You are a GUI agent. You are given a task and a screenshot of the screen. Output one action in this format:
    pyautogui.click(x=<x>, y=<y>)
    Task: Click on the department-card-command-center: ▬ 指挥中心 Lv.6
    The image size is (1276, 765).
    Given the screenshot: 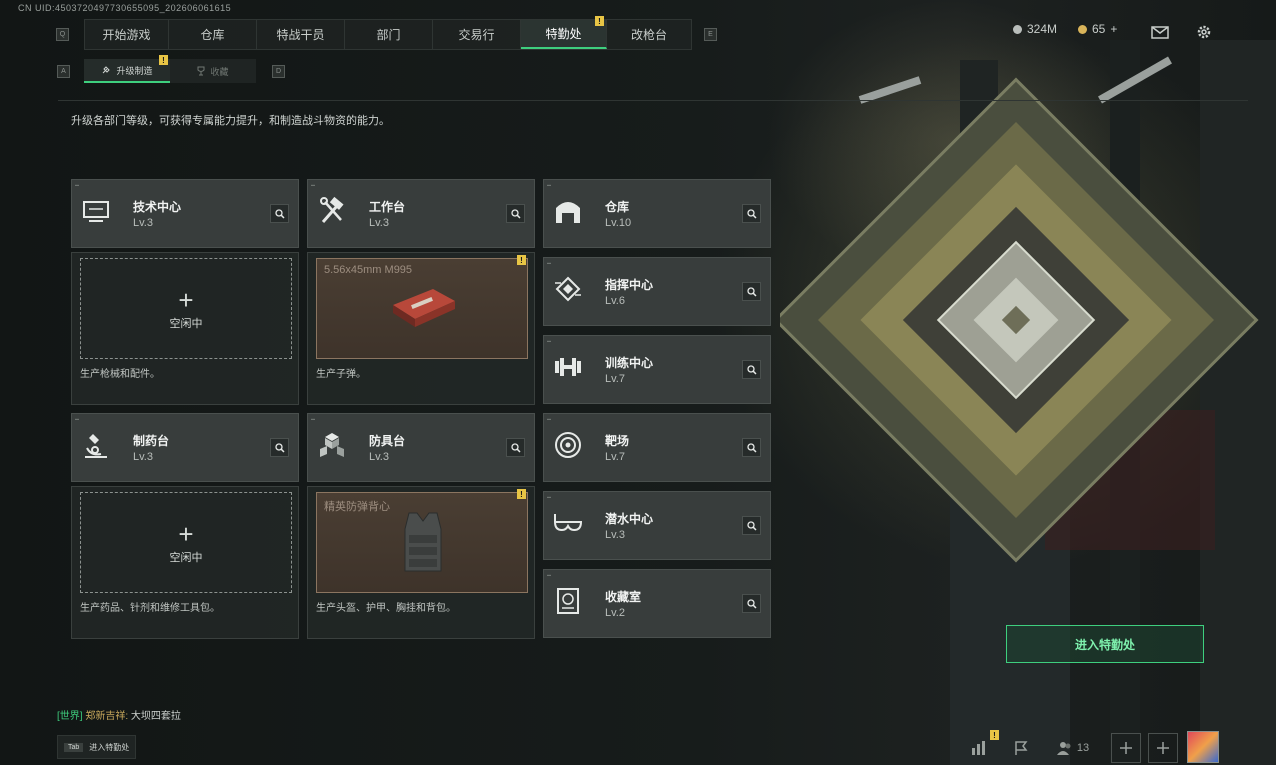 What is the action you would take?
    pyautogui.click(x=657, y=291)
    